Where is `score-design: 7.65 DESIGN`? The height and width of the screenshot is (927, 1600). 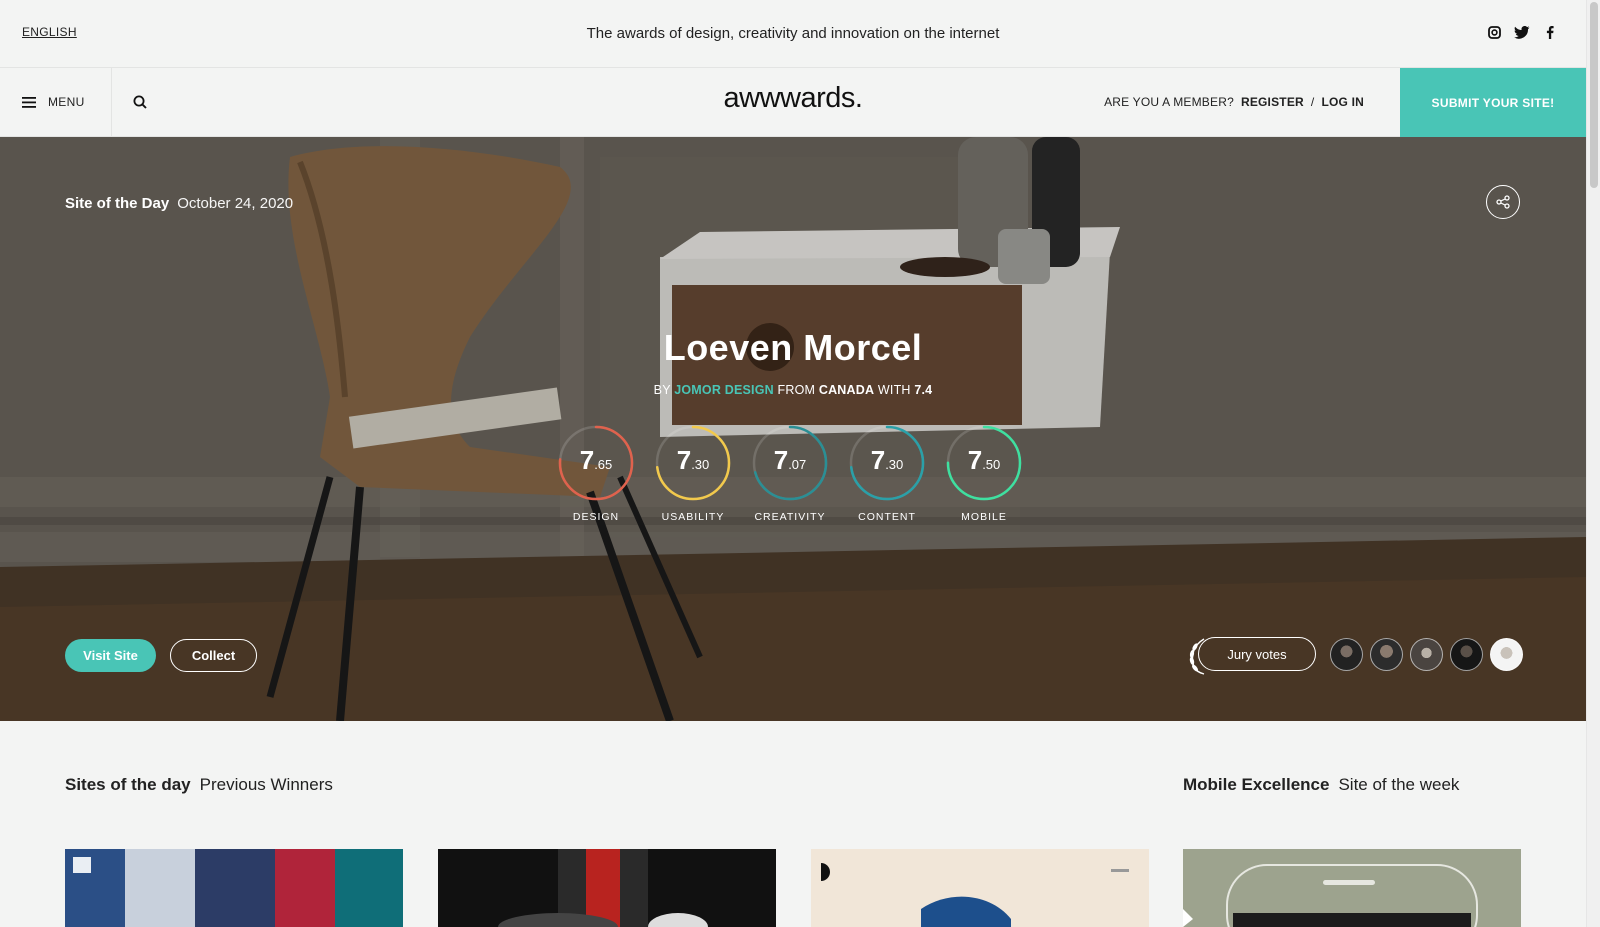 score-design: 7.65 DESIGN is located at coordinates (596, 473).